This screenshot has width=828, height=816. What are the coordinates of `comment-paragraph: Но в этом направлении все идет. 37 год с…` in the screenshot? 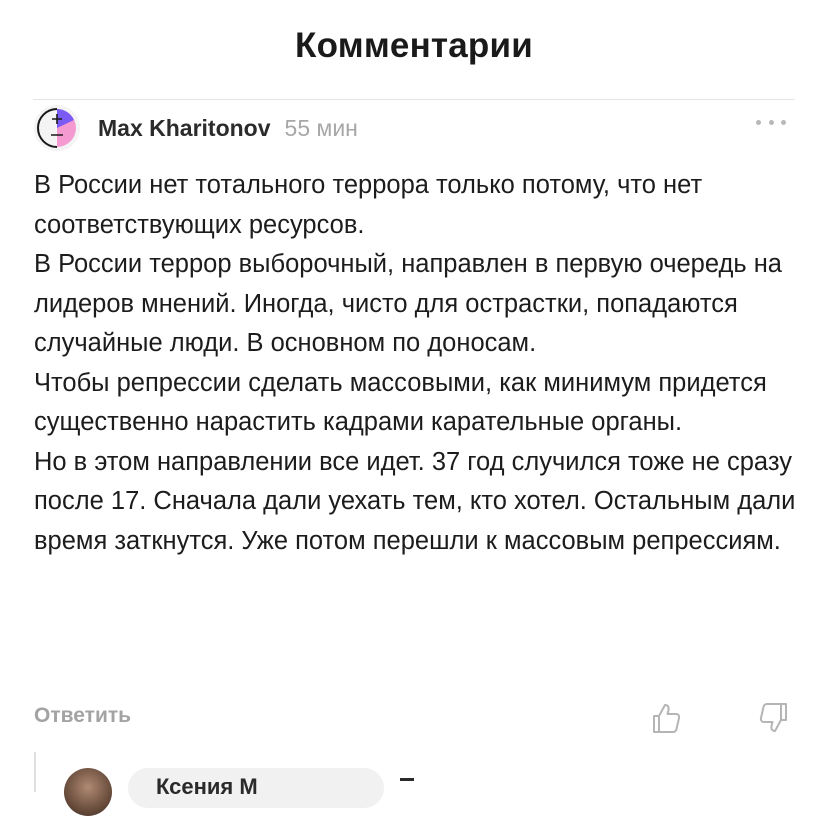 It's located at (415, 501).